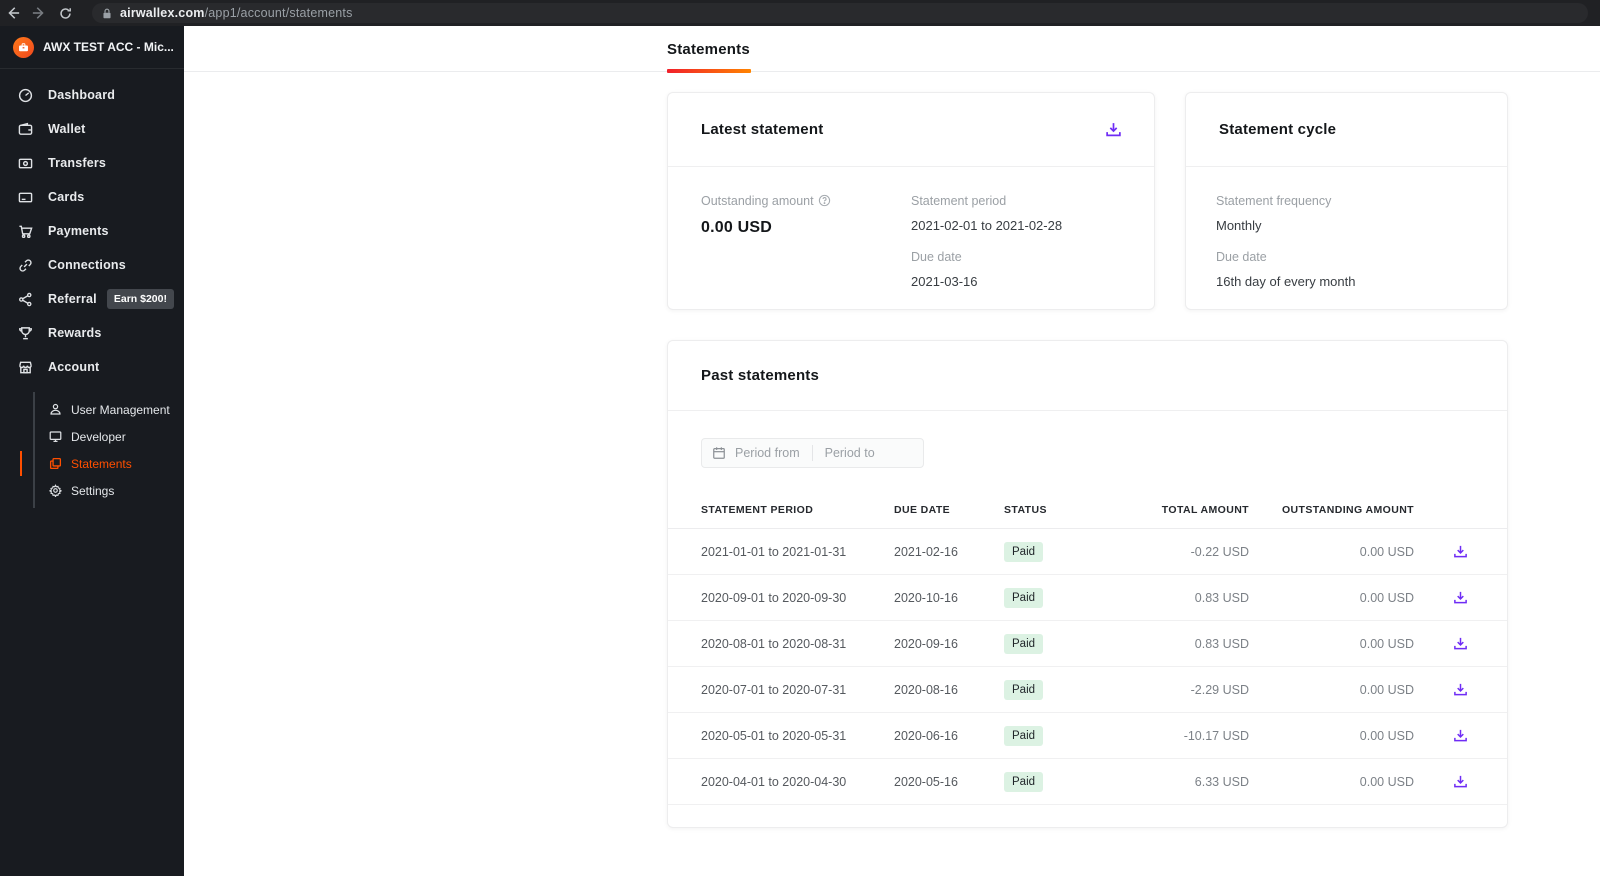 The image size is (1600, 876). What do you see at coordinates (55, 464) in the screenshot?
I see `statements-pages-icon` at bounding box center [55, 464].